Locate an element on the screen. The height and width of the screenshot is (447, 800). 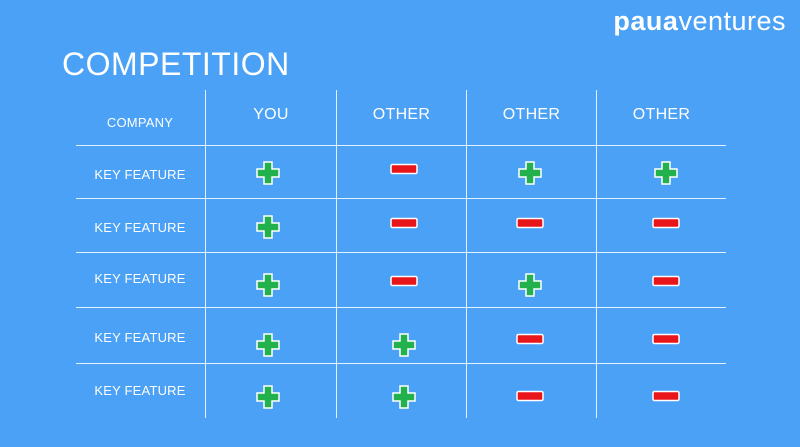
brand-logo: pauaventures is located at coordinates (699, 21).